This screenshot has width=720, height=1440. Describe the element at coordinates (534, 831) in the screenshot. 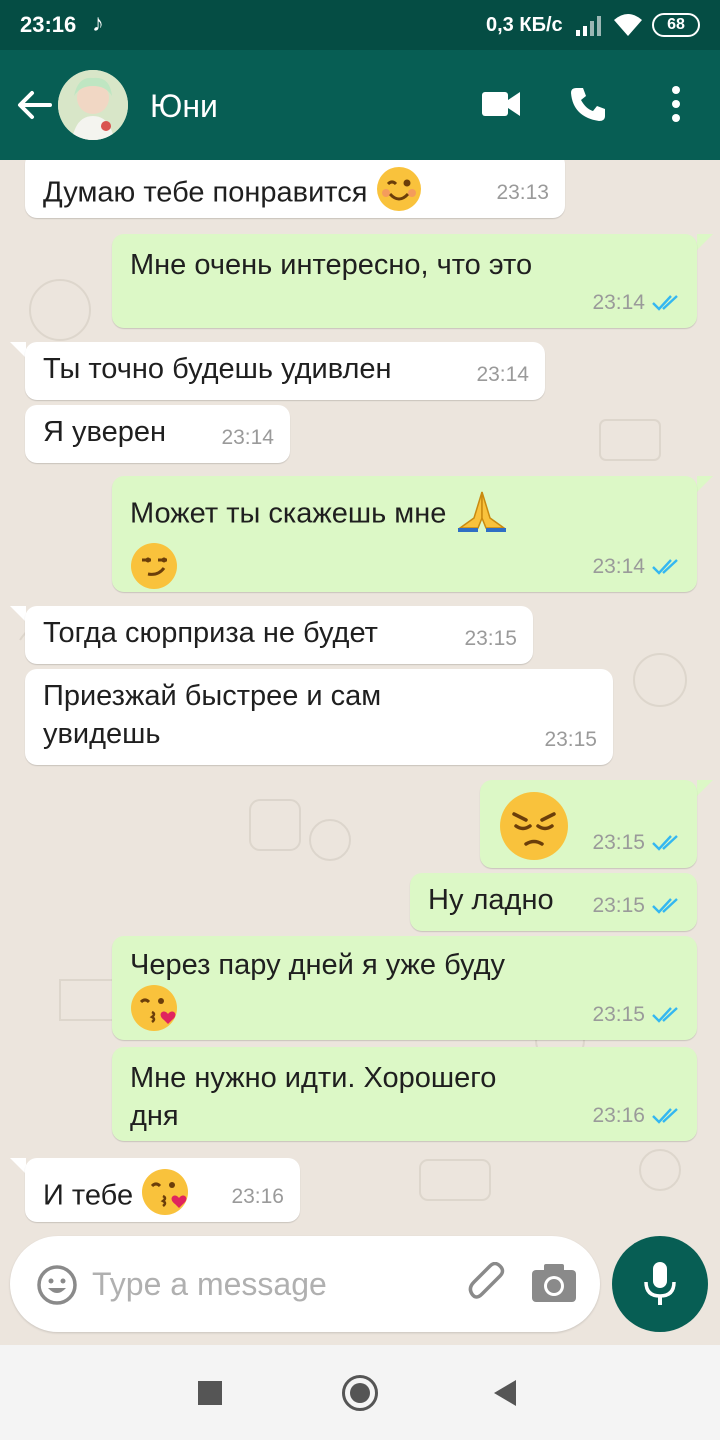

I see `pensive-emoji-icon` at that location.